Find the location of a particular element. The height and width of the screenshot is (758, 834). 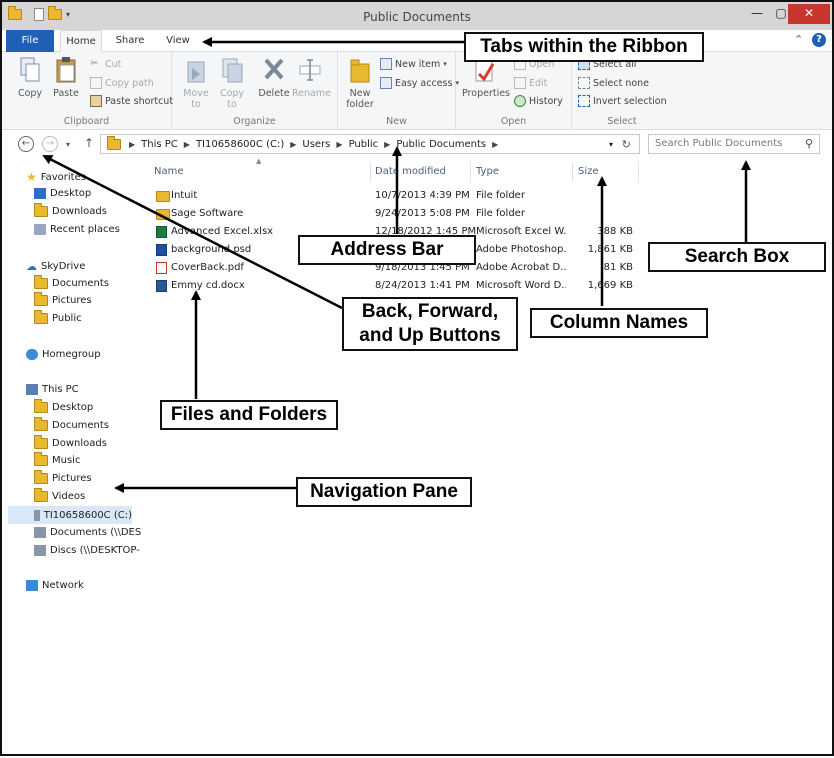

edit-button: Edit is located at coordinates (530, 83).